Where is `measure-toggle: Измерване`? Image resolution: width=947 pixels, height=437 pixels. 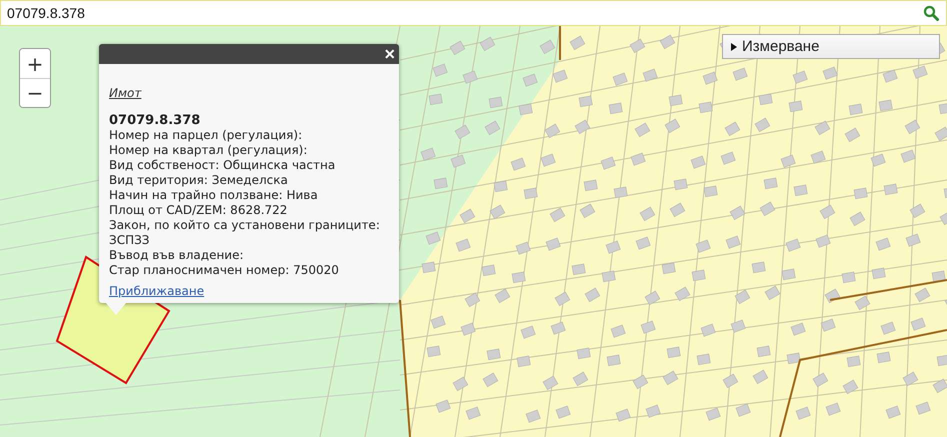
measure-toggle: Измерване is located at coordinates (831, 46).